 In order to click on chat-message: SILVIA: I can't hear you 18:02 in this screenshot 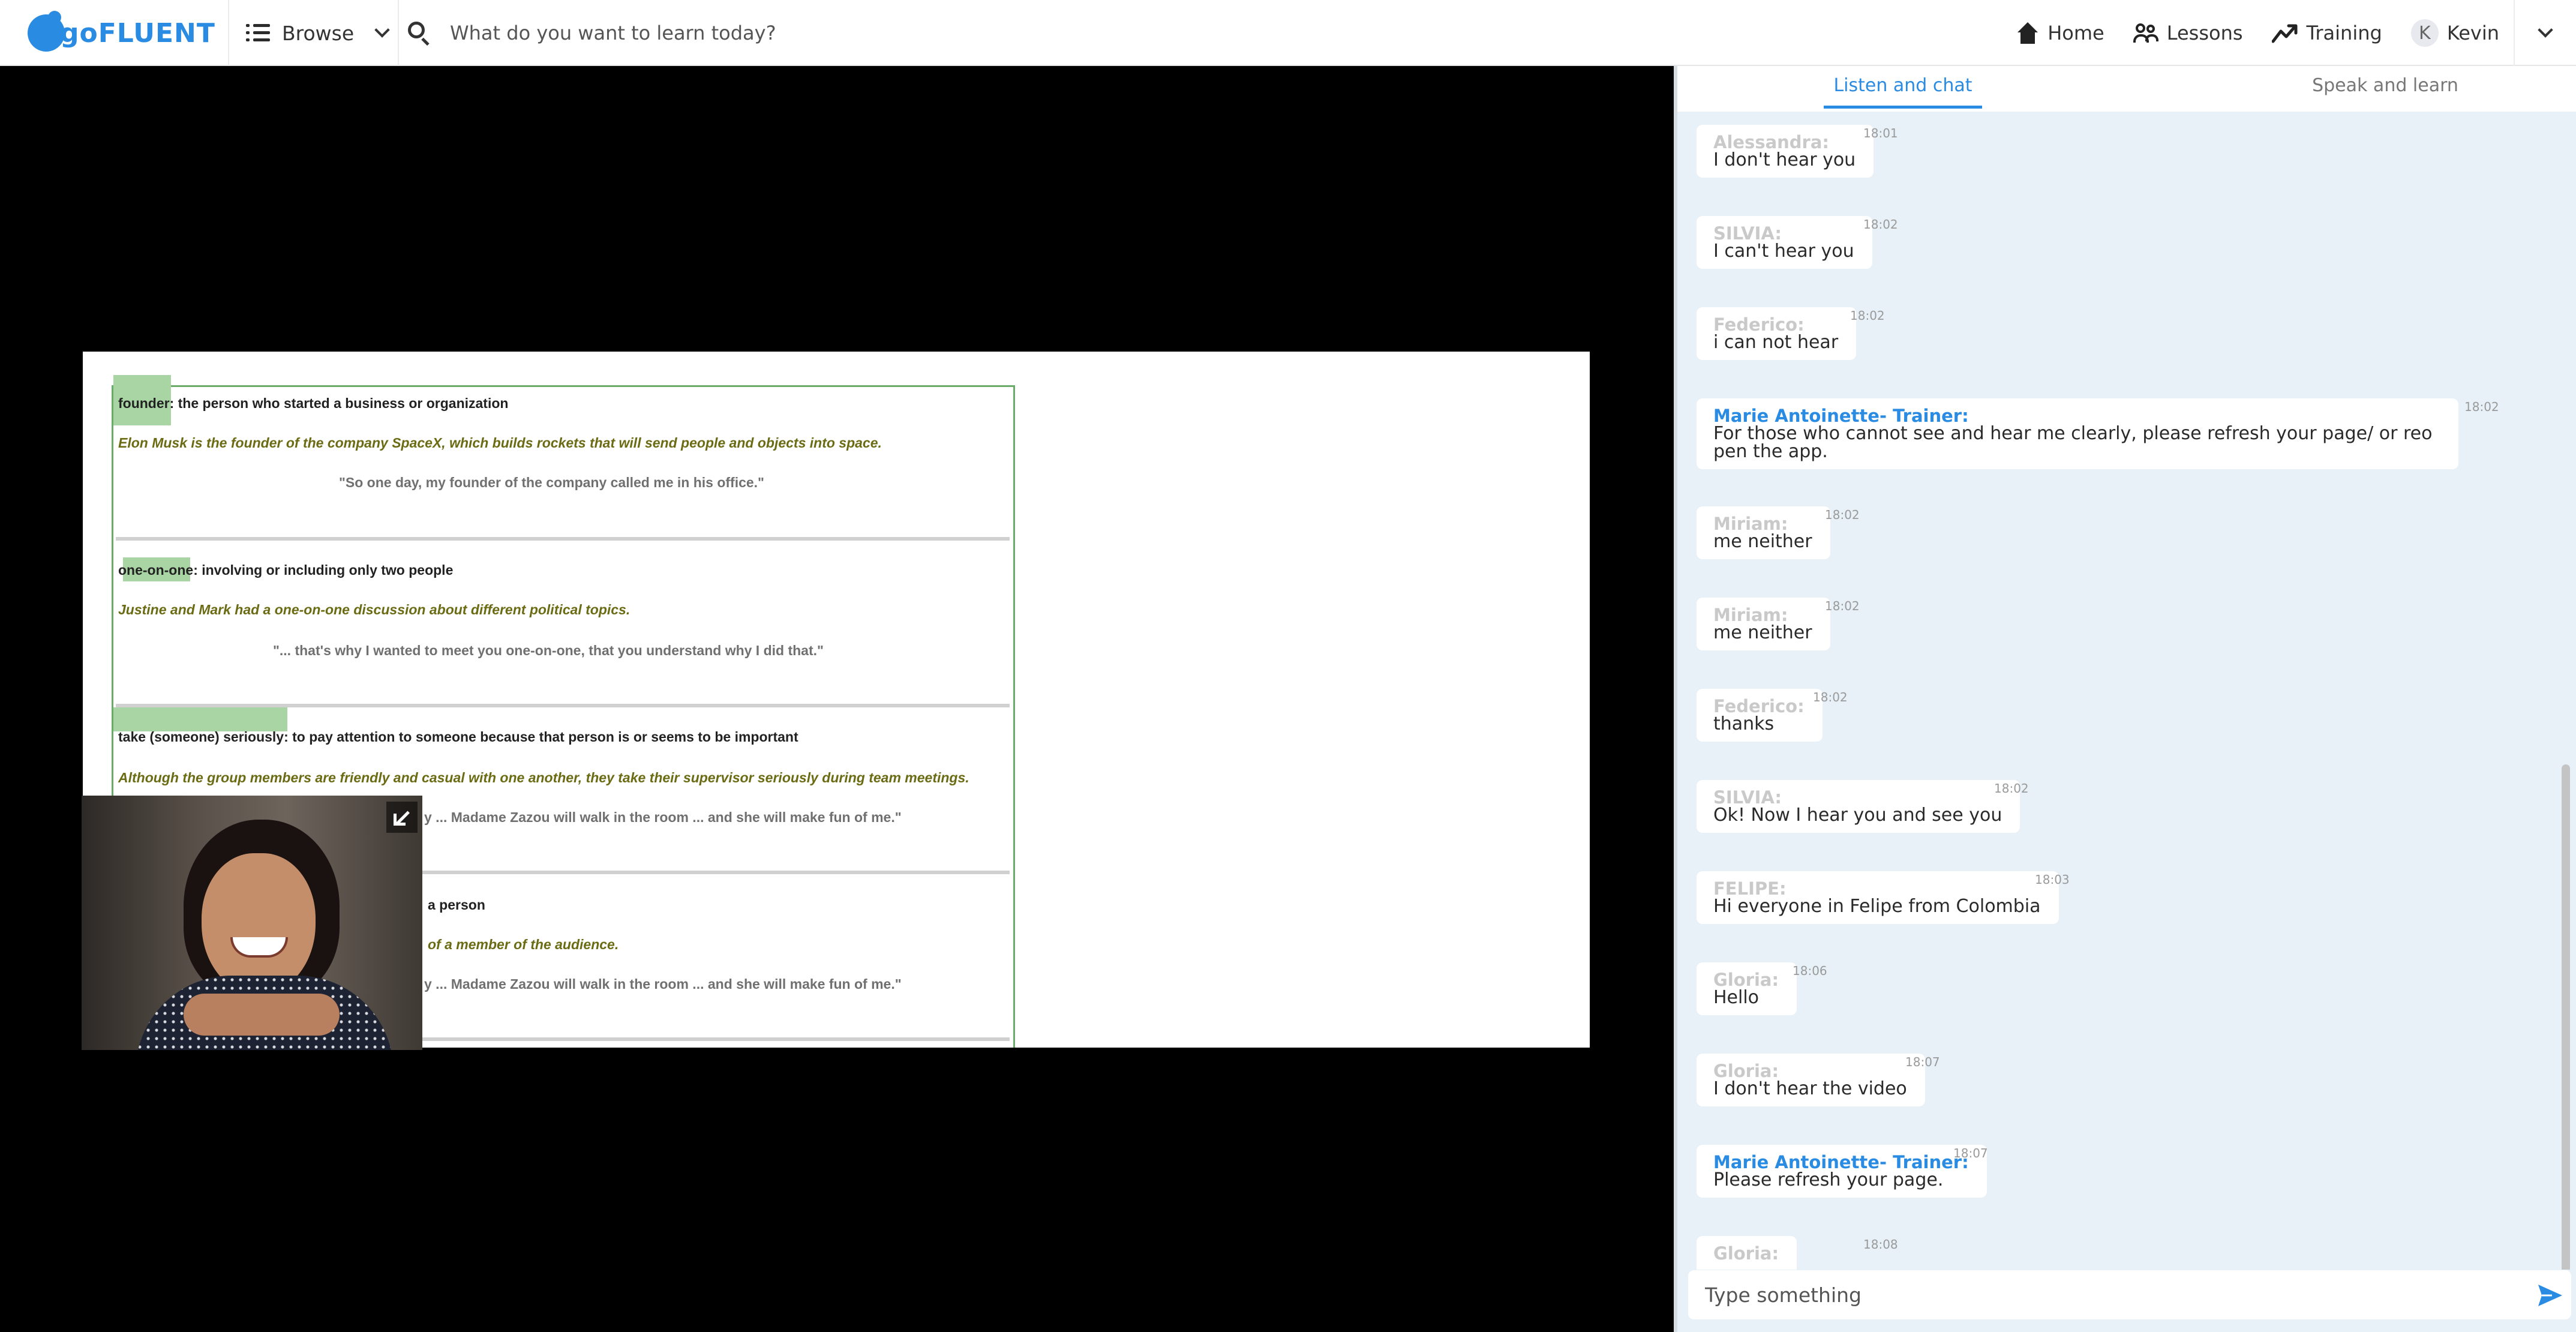, I will do `click(1797, 242)`.